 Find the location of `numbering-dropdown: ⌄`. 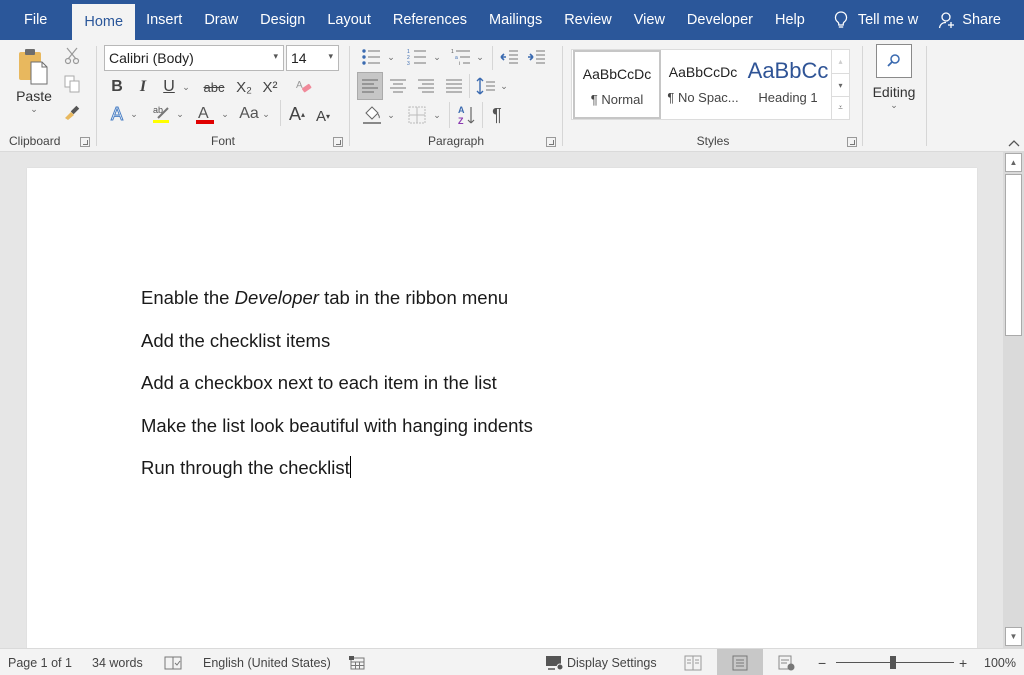

numbering-dropdown: ⌄ is located at coordinates (437, 57).